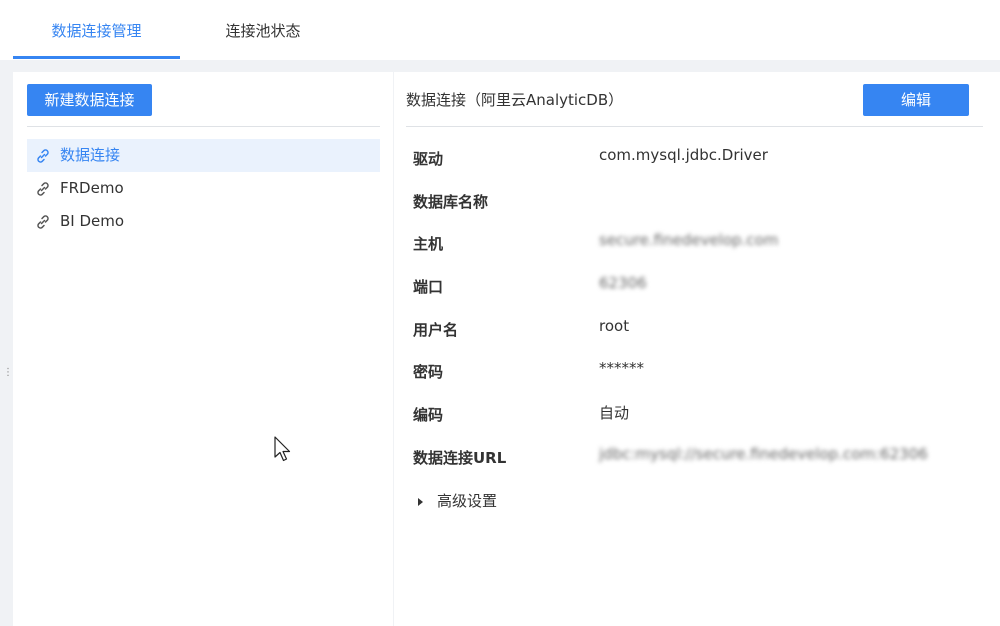 Image resolution: width=1000 pixels, height=626 pixels. Describe the element at coordinates (515, 100) in the screenshot. I see `connection-title: 数据连接（阿里云AnalyticDB）` at that location.